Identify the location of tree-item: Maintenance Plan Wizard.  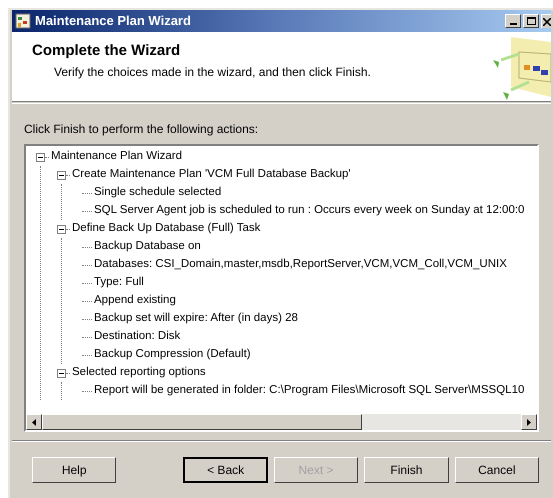
(116, 157).